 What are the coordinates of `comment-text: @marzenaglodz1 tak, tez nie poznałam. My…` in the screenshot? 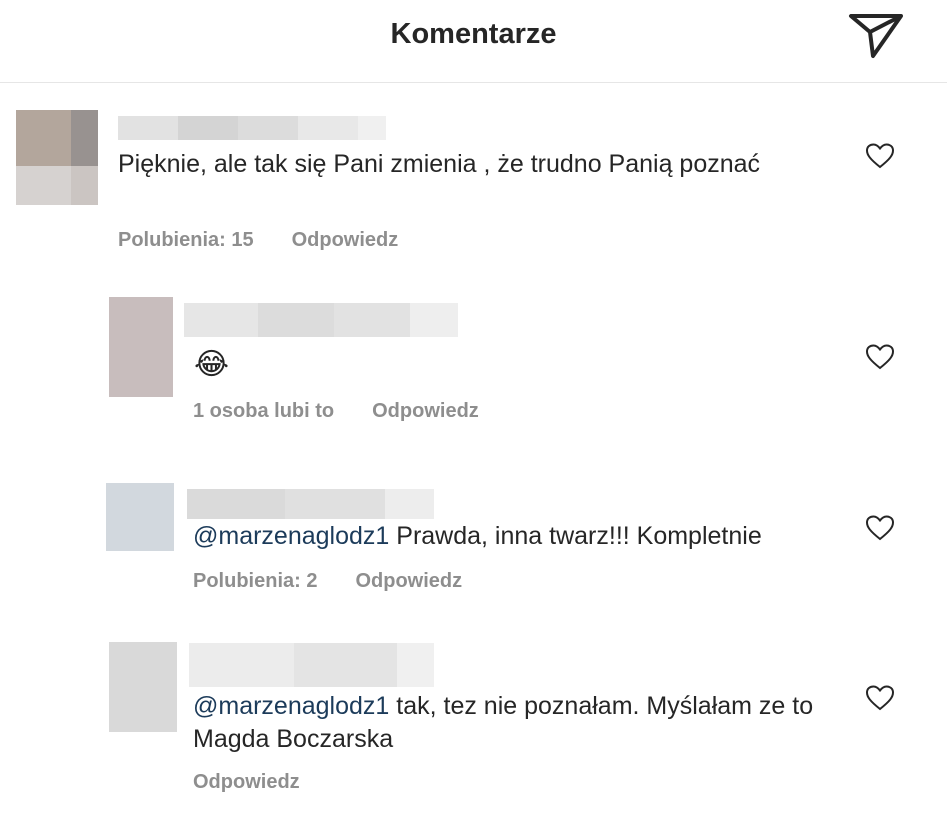 It's located at (518, 723).